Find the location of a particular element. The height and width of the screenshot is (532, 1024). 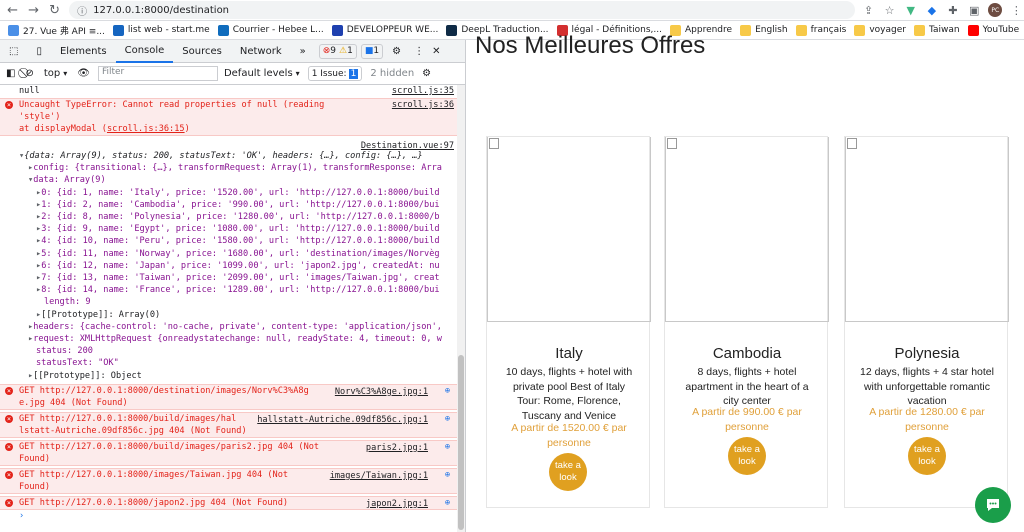

bookmark-label: English is located at coordinates (771, 30).